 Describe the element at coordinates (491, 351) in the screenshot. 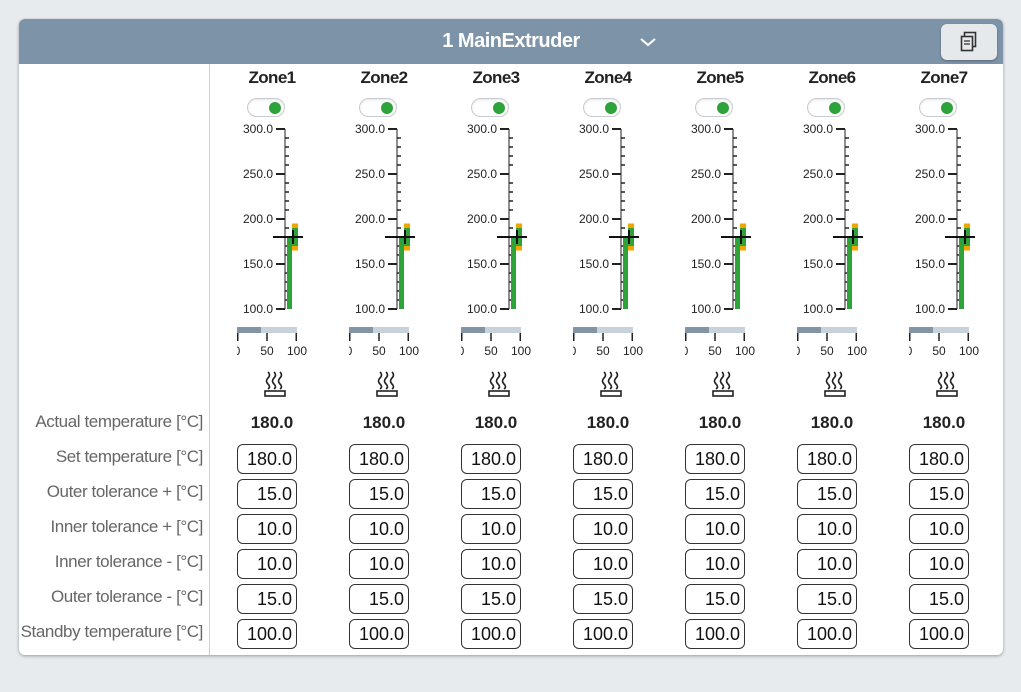

I see `power-scale-label: 50` at that location.